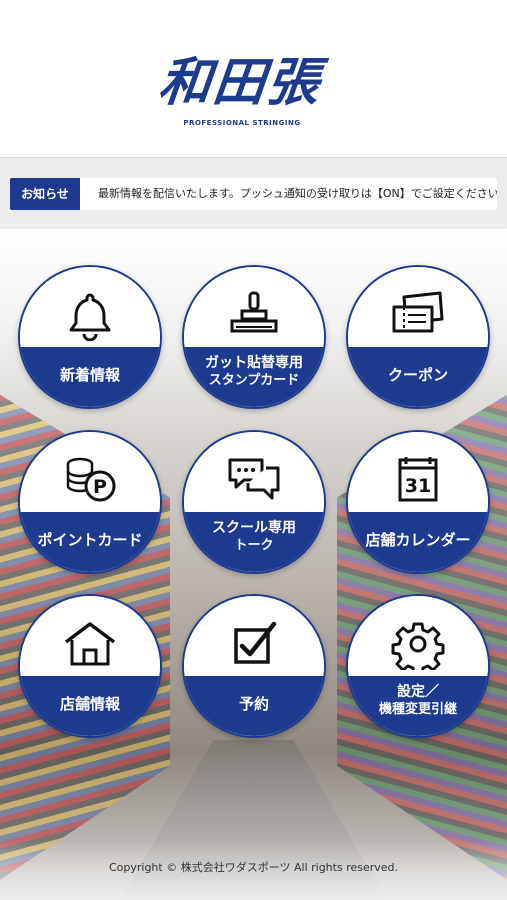  I want to click on menu-news-label: 新着情報, so click(89, 375).